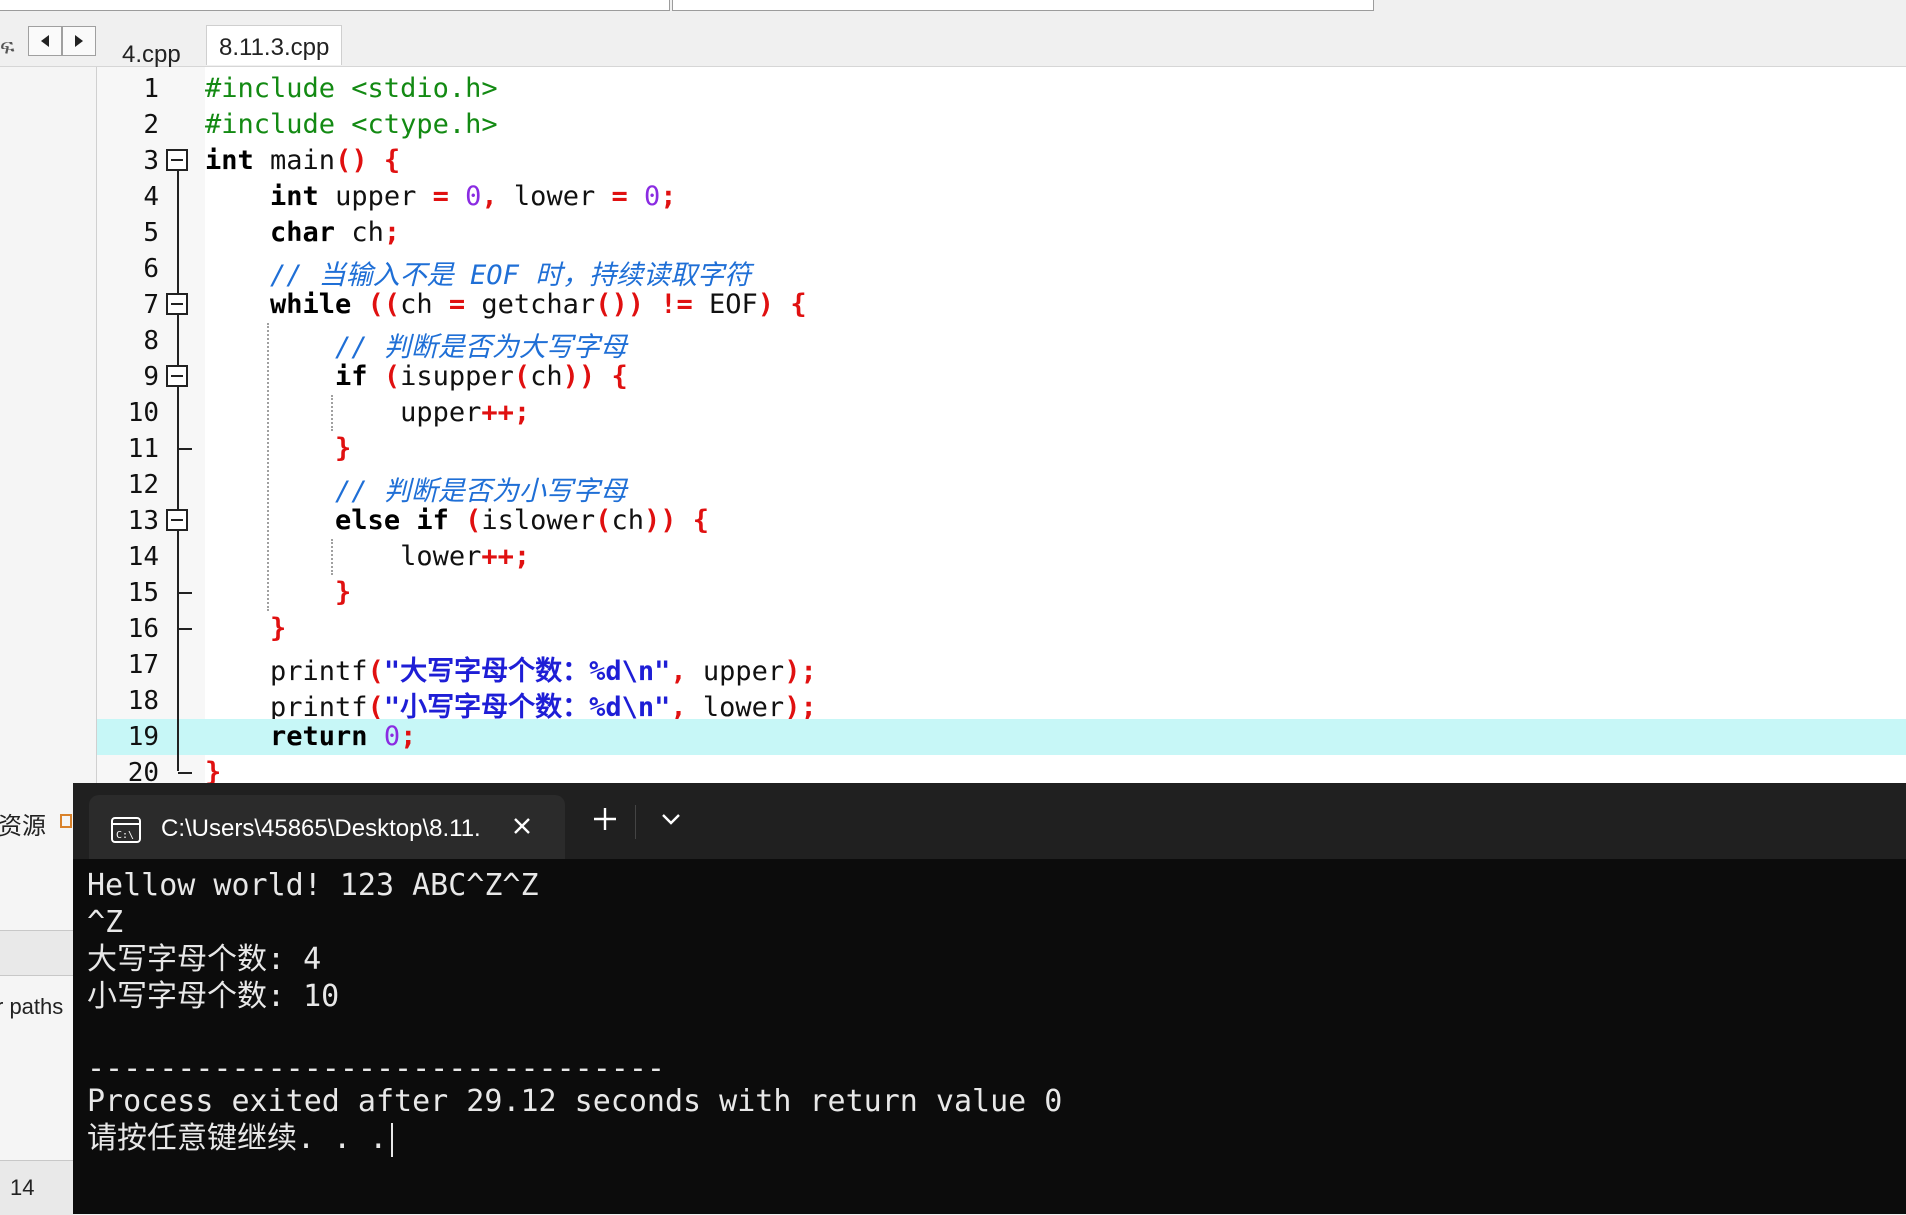  What do you see at coordinates (36, 1187) in the screenshot?
I see `status-bar: 14` at bounding box center [36, 1187].